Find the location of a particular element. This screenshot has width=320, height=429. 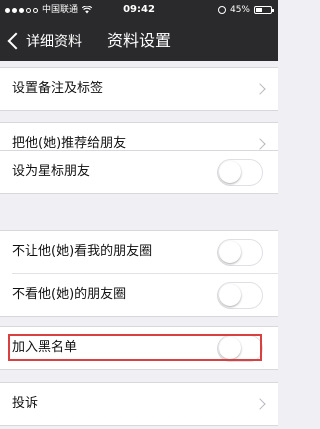

status-right: 45% is located at coordinates (245, 10).